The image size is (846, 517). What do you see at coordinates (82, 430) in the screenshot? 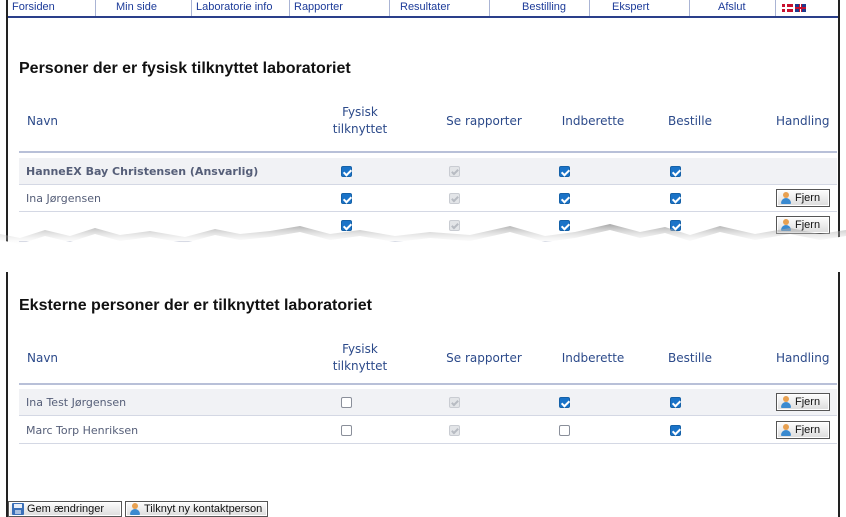
I see `person-name: Marc Torp Henriksen` at bounding box center [82, 430].